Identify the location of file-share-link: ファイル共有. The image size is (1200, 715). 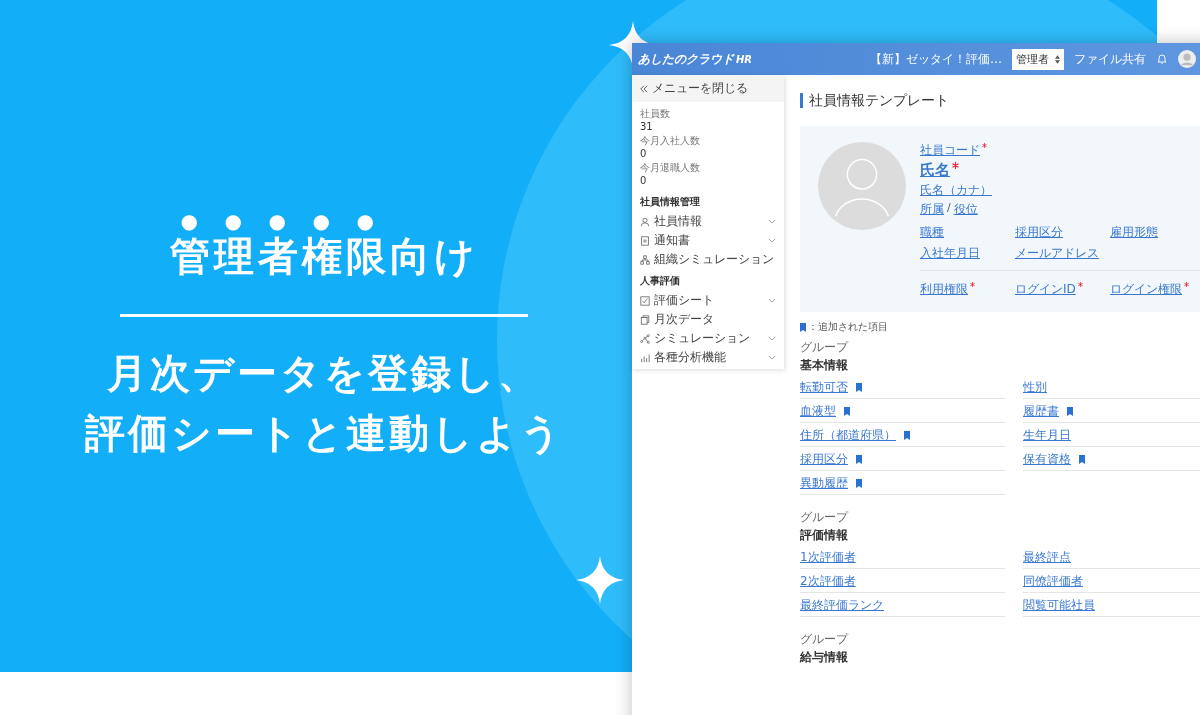
(1110, 59).